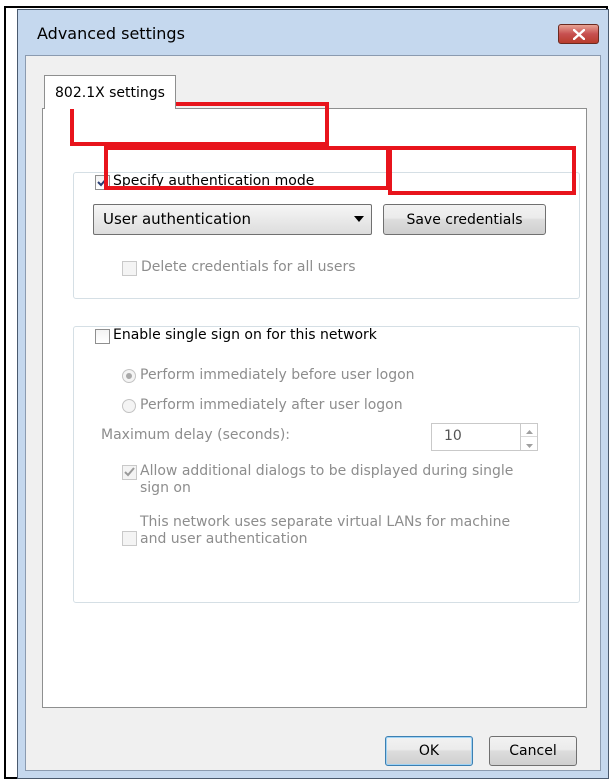  Describe the element at coordinates (165, 488) in the screenshot. I see `allow-dialogs-label-line2: sign on` at that location.